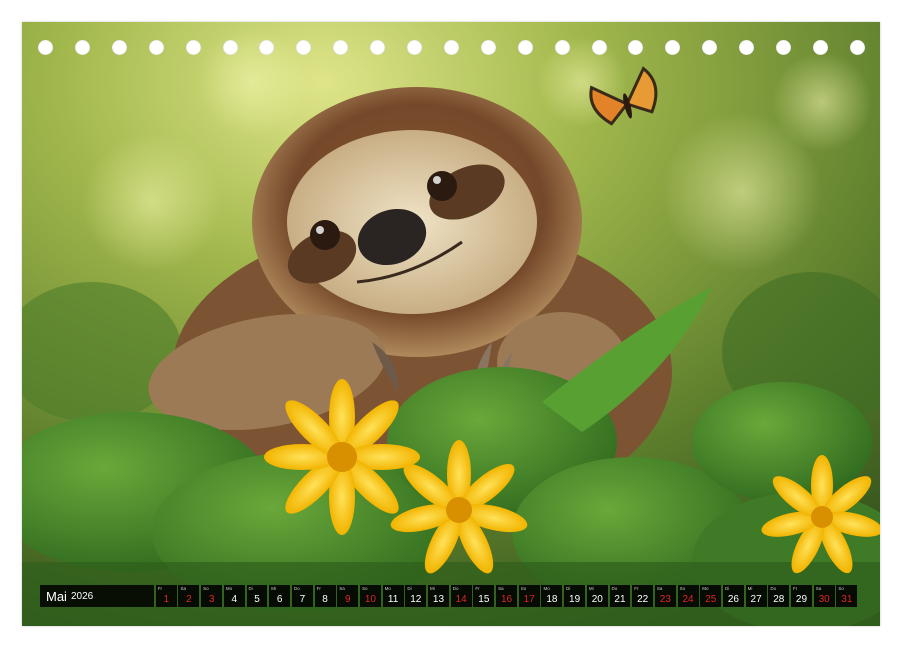 The height and width of the screenshot is (648, 902). I want to click on day-cell: Di 12, so click(416, 596).